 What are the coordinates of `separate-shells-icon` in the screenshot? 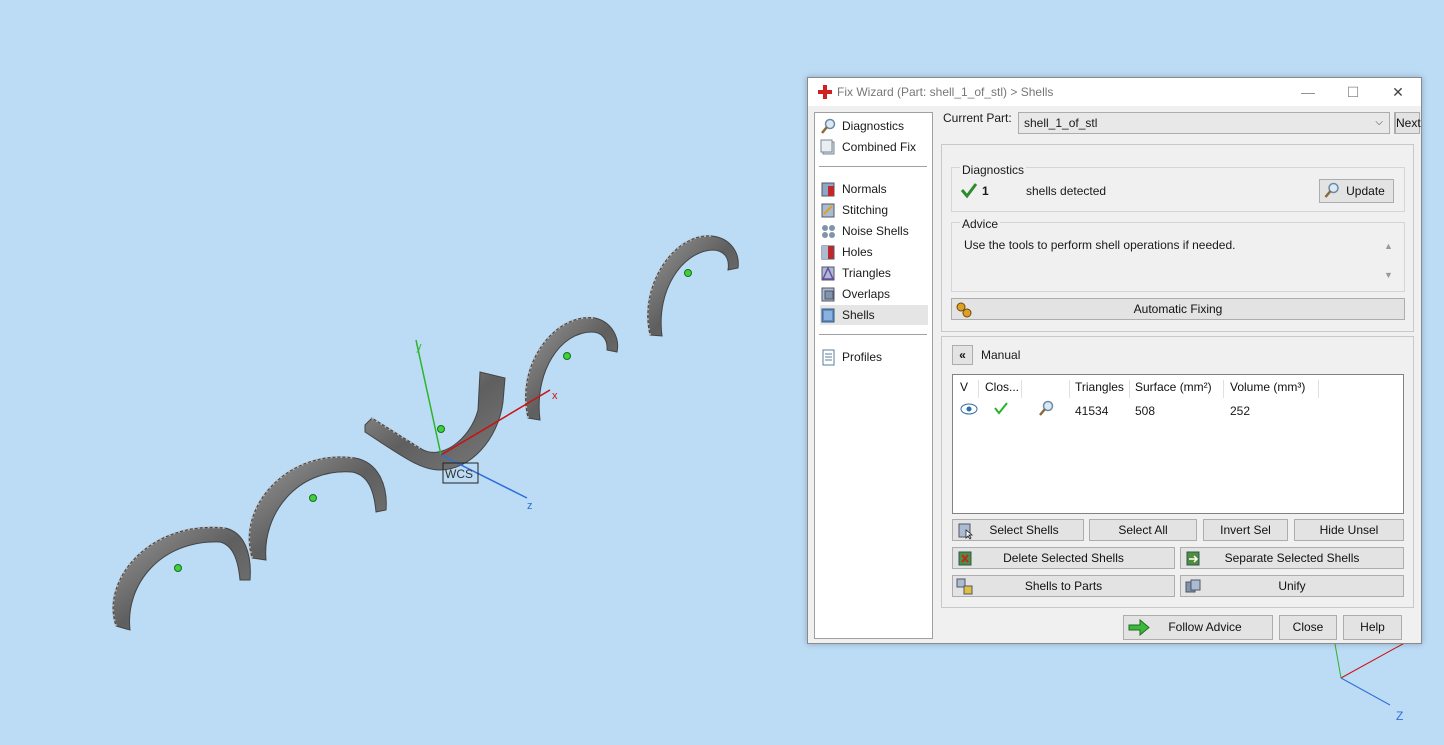 It's located at (1193, 558).